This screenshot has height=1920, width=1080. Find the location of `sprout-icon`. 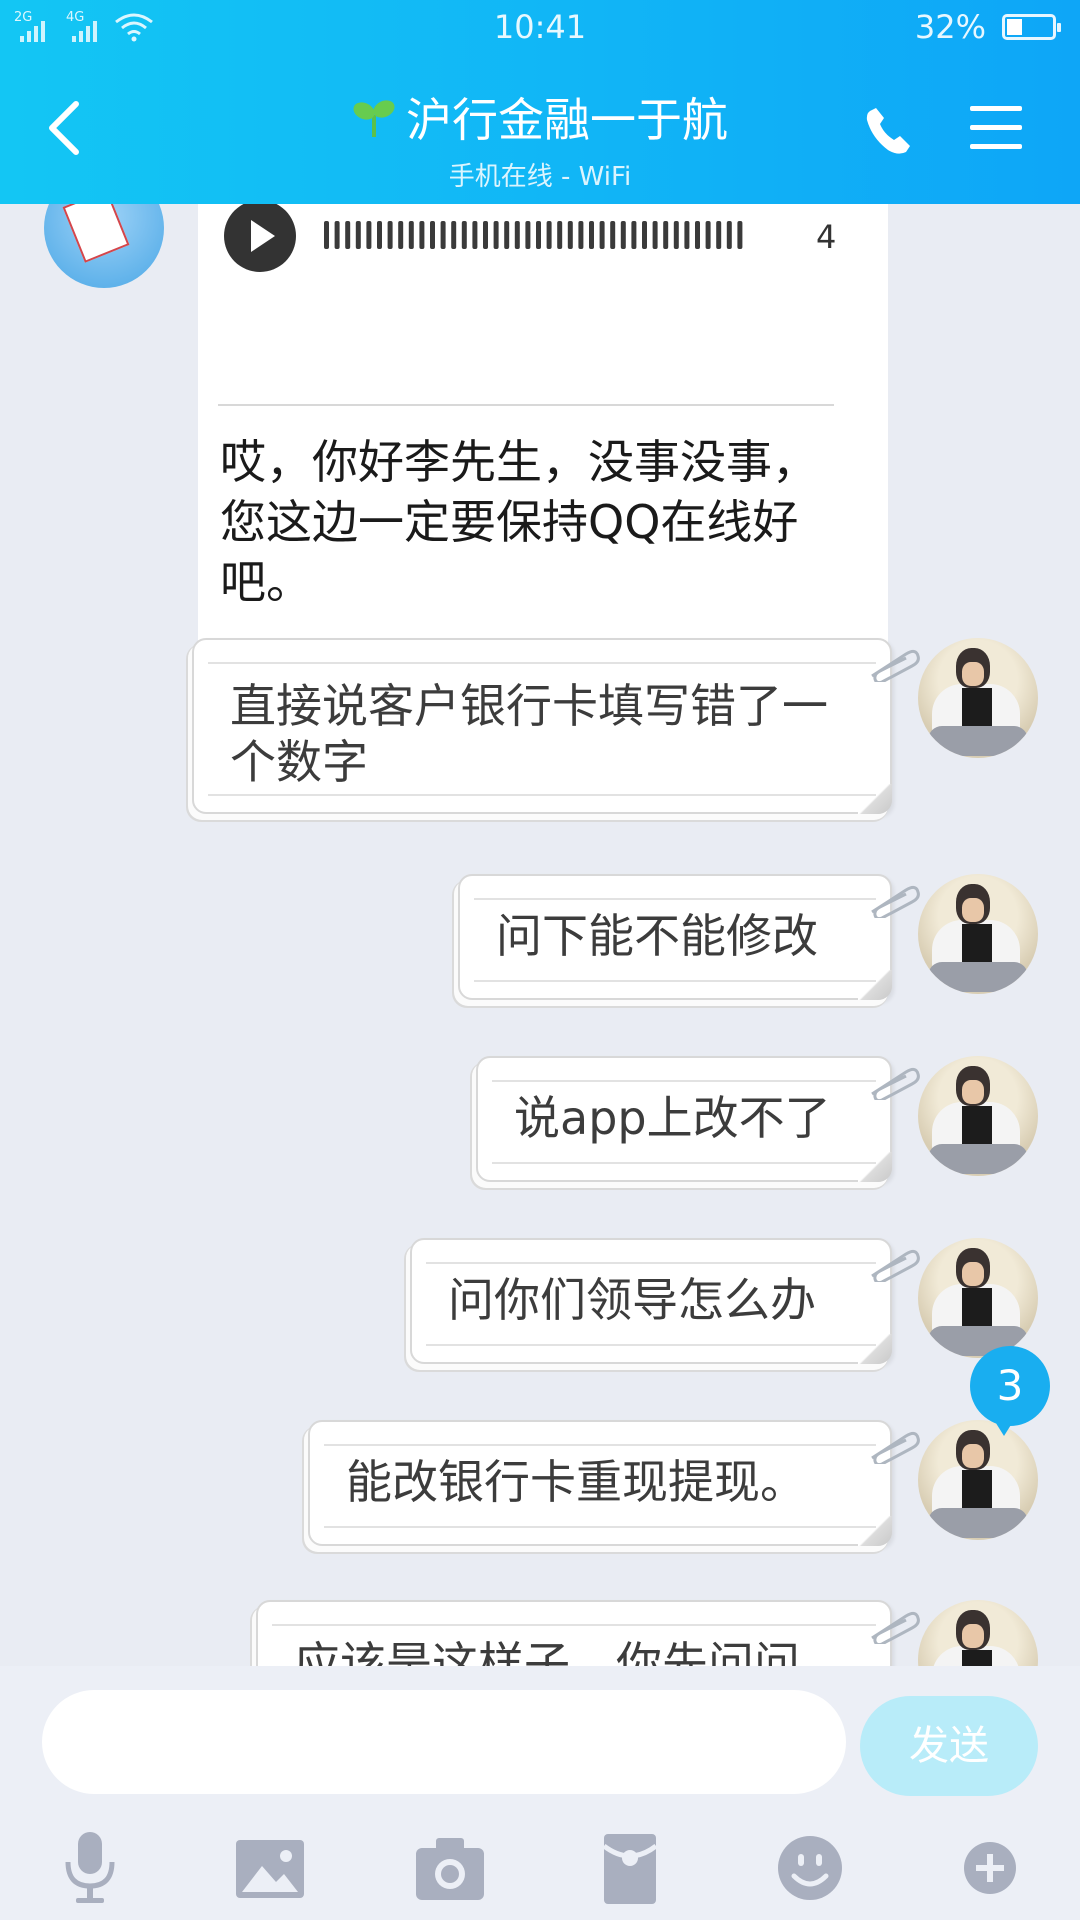

sprout-icon is located at coordinates (374, 118).